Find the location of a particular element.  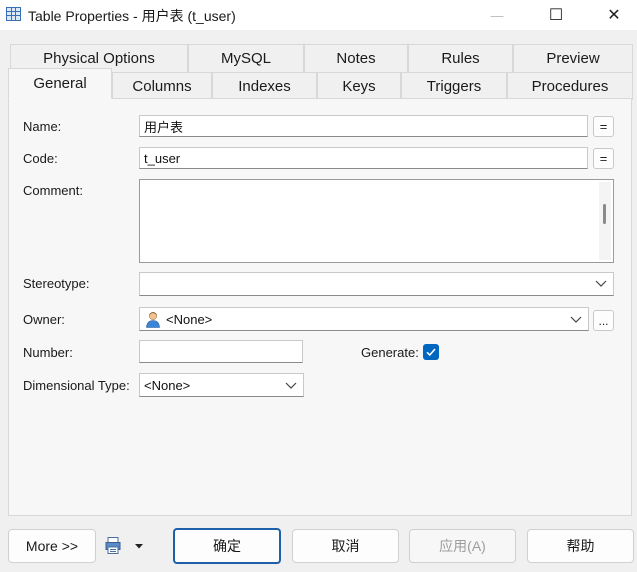

name-label: Name: is located at coordinates (42, 126).